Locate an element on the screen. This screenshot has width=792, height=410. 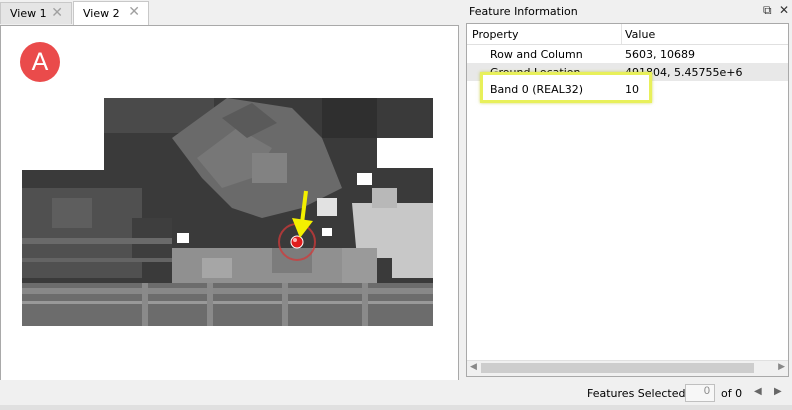
window-bottom-edge is located at coordinates (396, 407).